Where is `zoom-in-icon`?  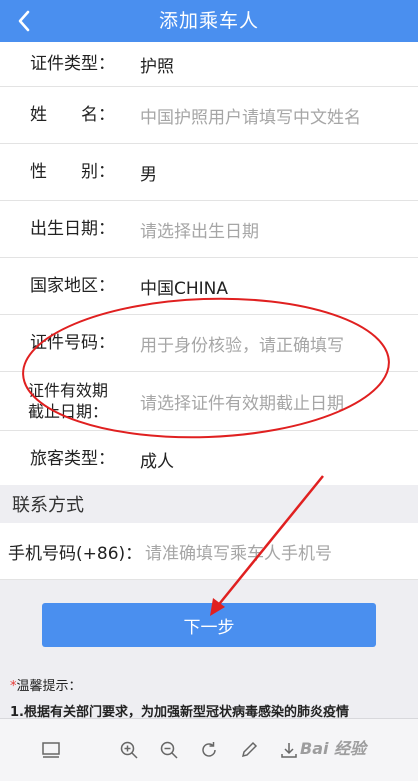 zoom-in-icon is located at coordinates (129, 750).